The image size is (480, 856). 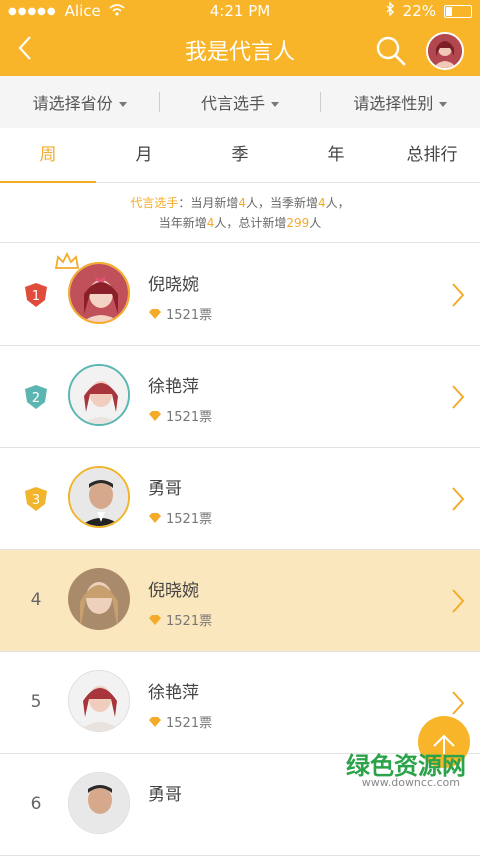 What do you see at coordinates (458, 11) in the screenshot?
I see `battery-icon` at bounding box center [458, 11].